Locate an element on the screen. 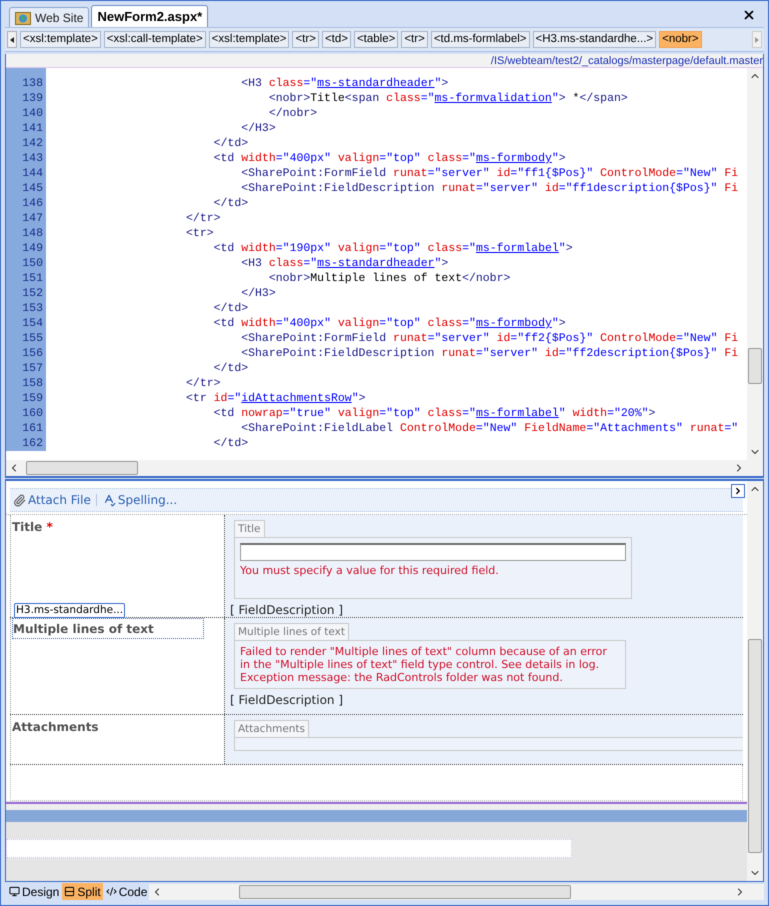 The image size is (769, 906). expand-button is located at coordinates (738, 491).